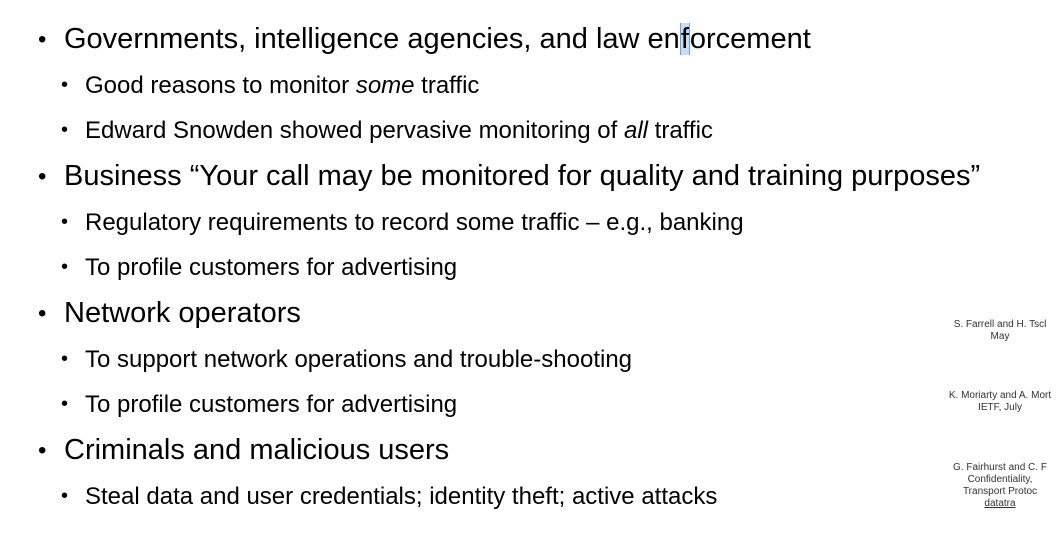  What do you see at coordinates (981, 504) in the screenshot?
I see `reference-link: datatra` at bounding box center [981, 504].